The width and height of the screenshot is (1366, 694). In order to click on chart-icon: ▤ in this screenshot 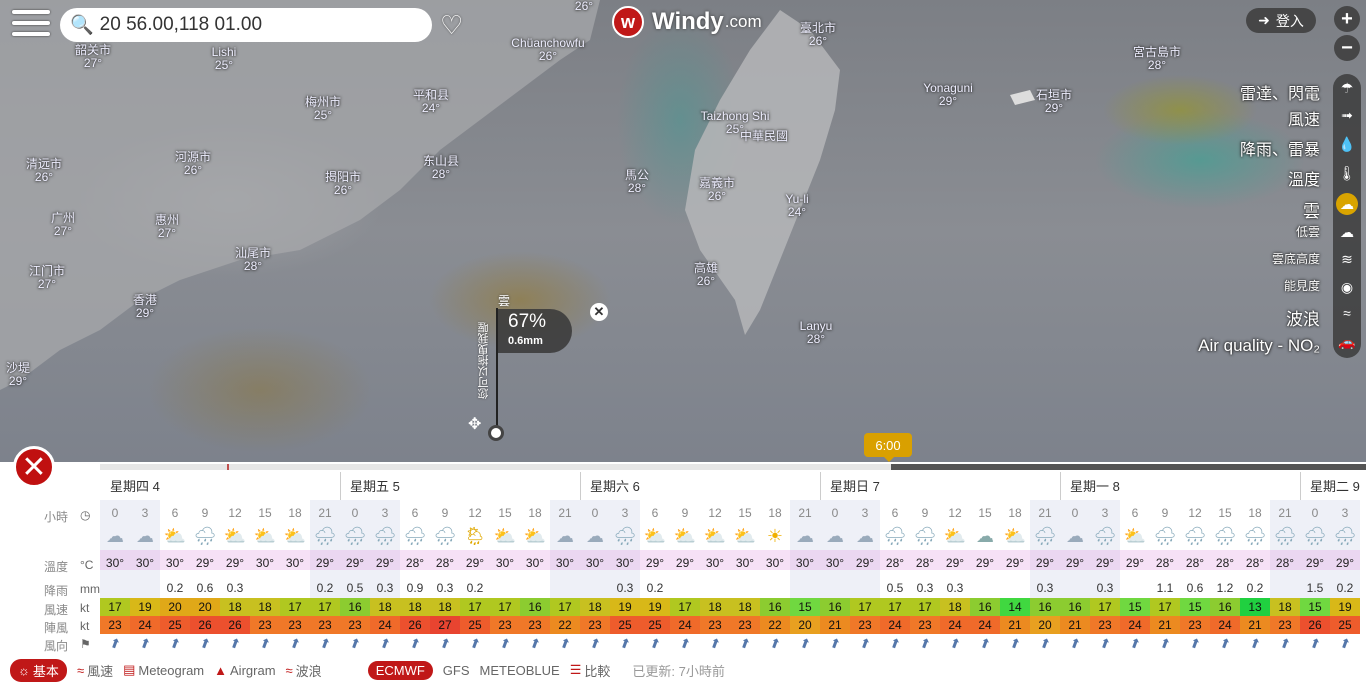, I will do `click(129, 669)`.